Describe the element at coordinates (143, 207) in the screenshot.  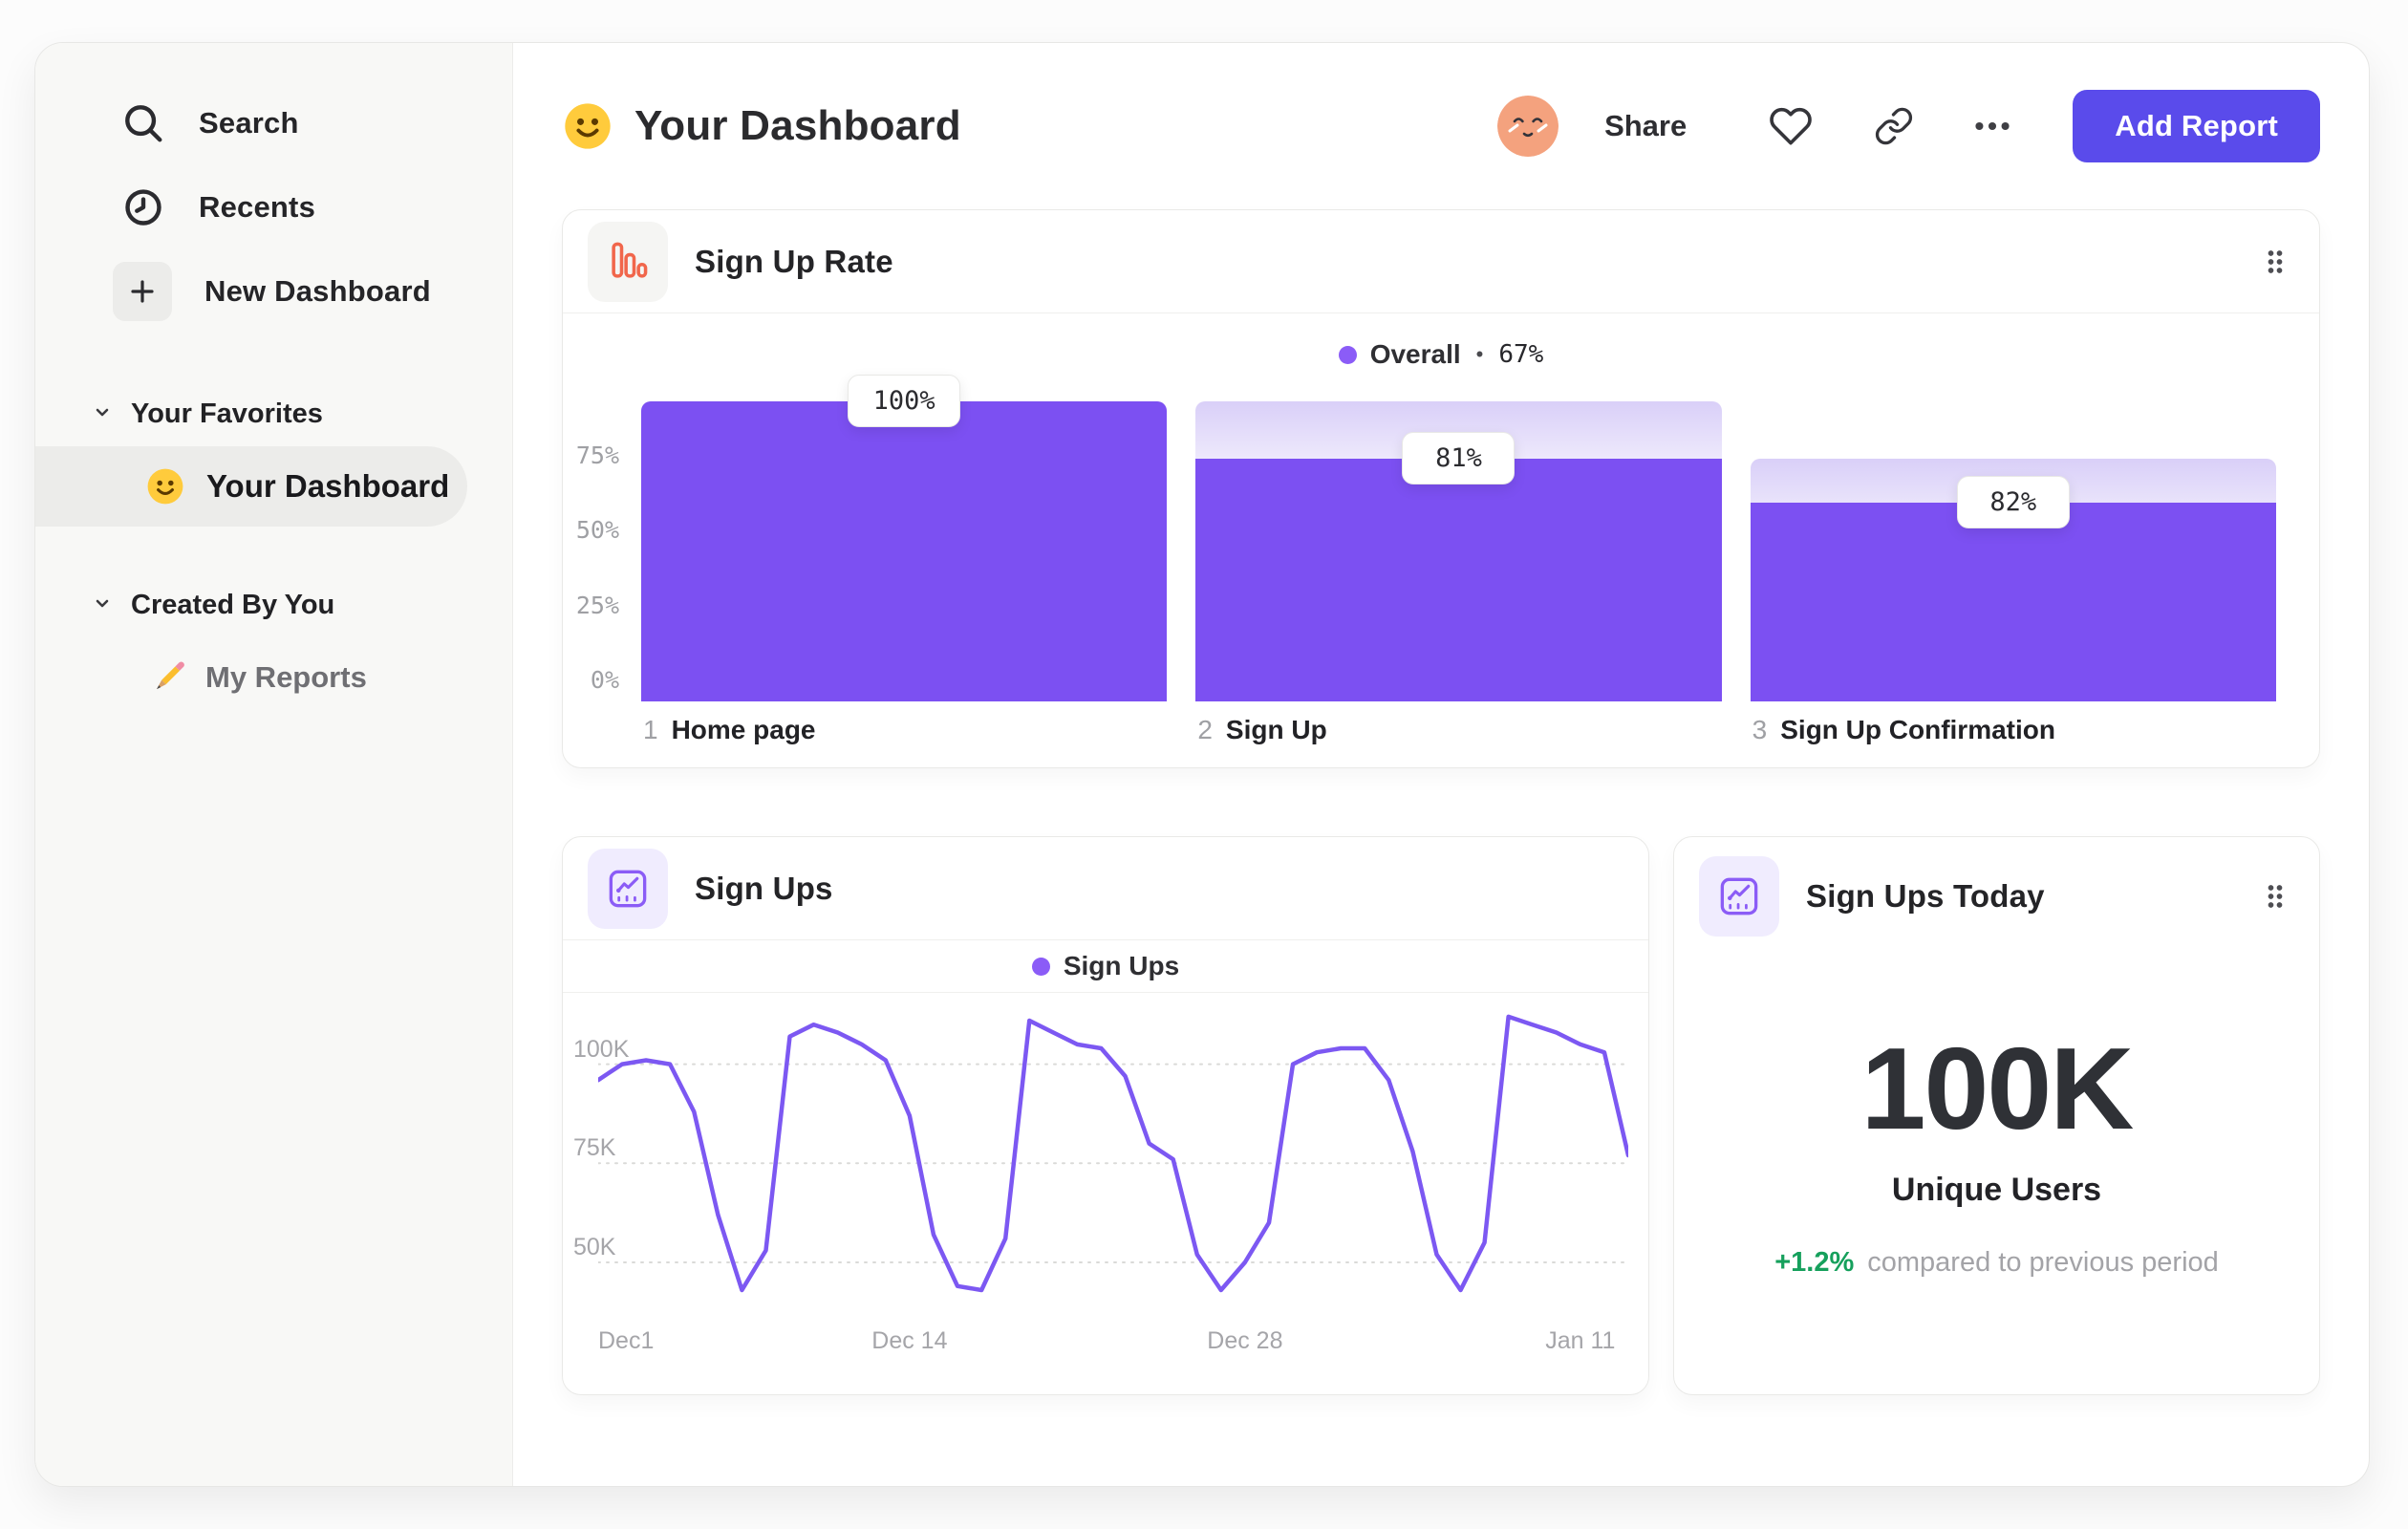
I see `clock-icon` at that location.